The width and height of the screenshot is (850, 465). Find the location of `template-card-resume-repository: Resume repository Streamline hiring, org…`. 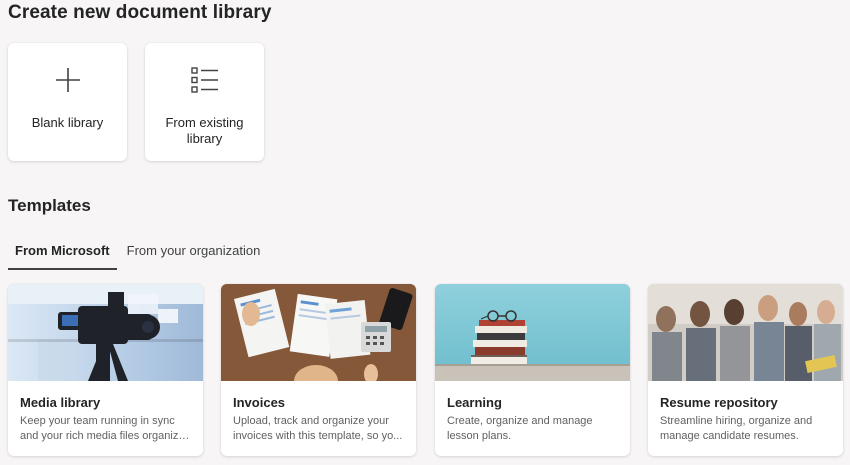

template-card-resume-repository: Resume repository Streamline hiring, org… is located at coordinates (745, 370).